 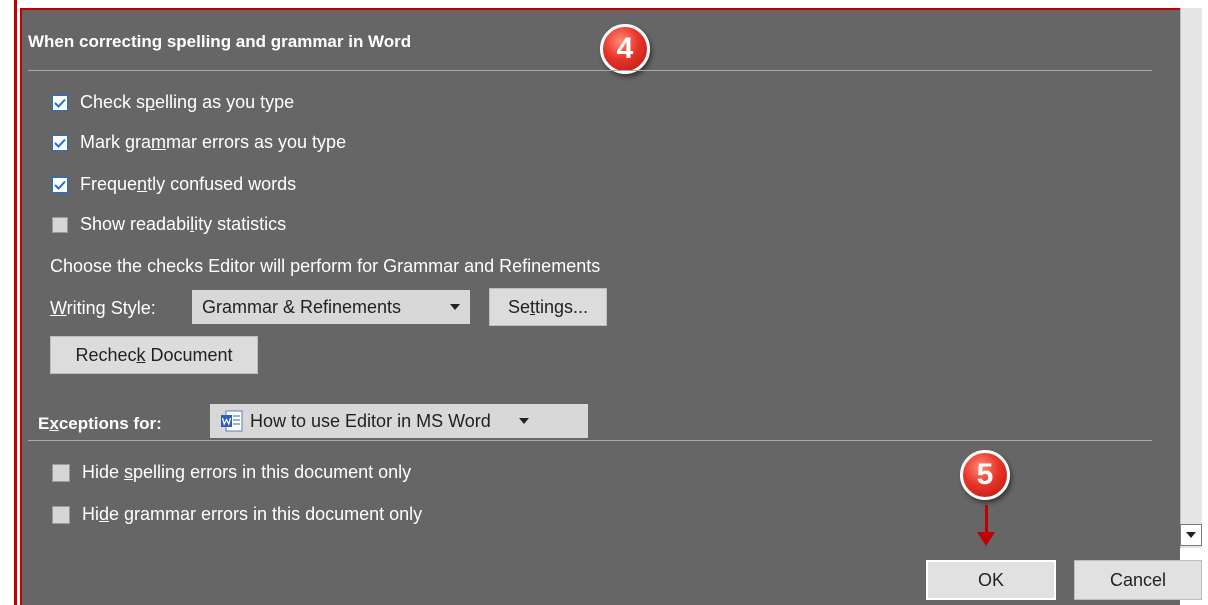 I want to click on checkbox-mark-grammar, so click(x=60, y=142).